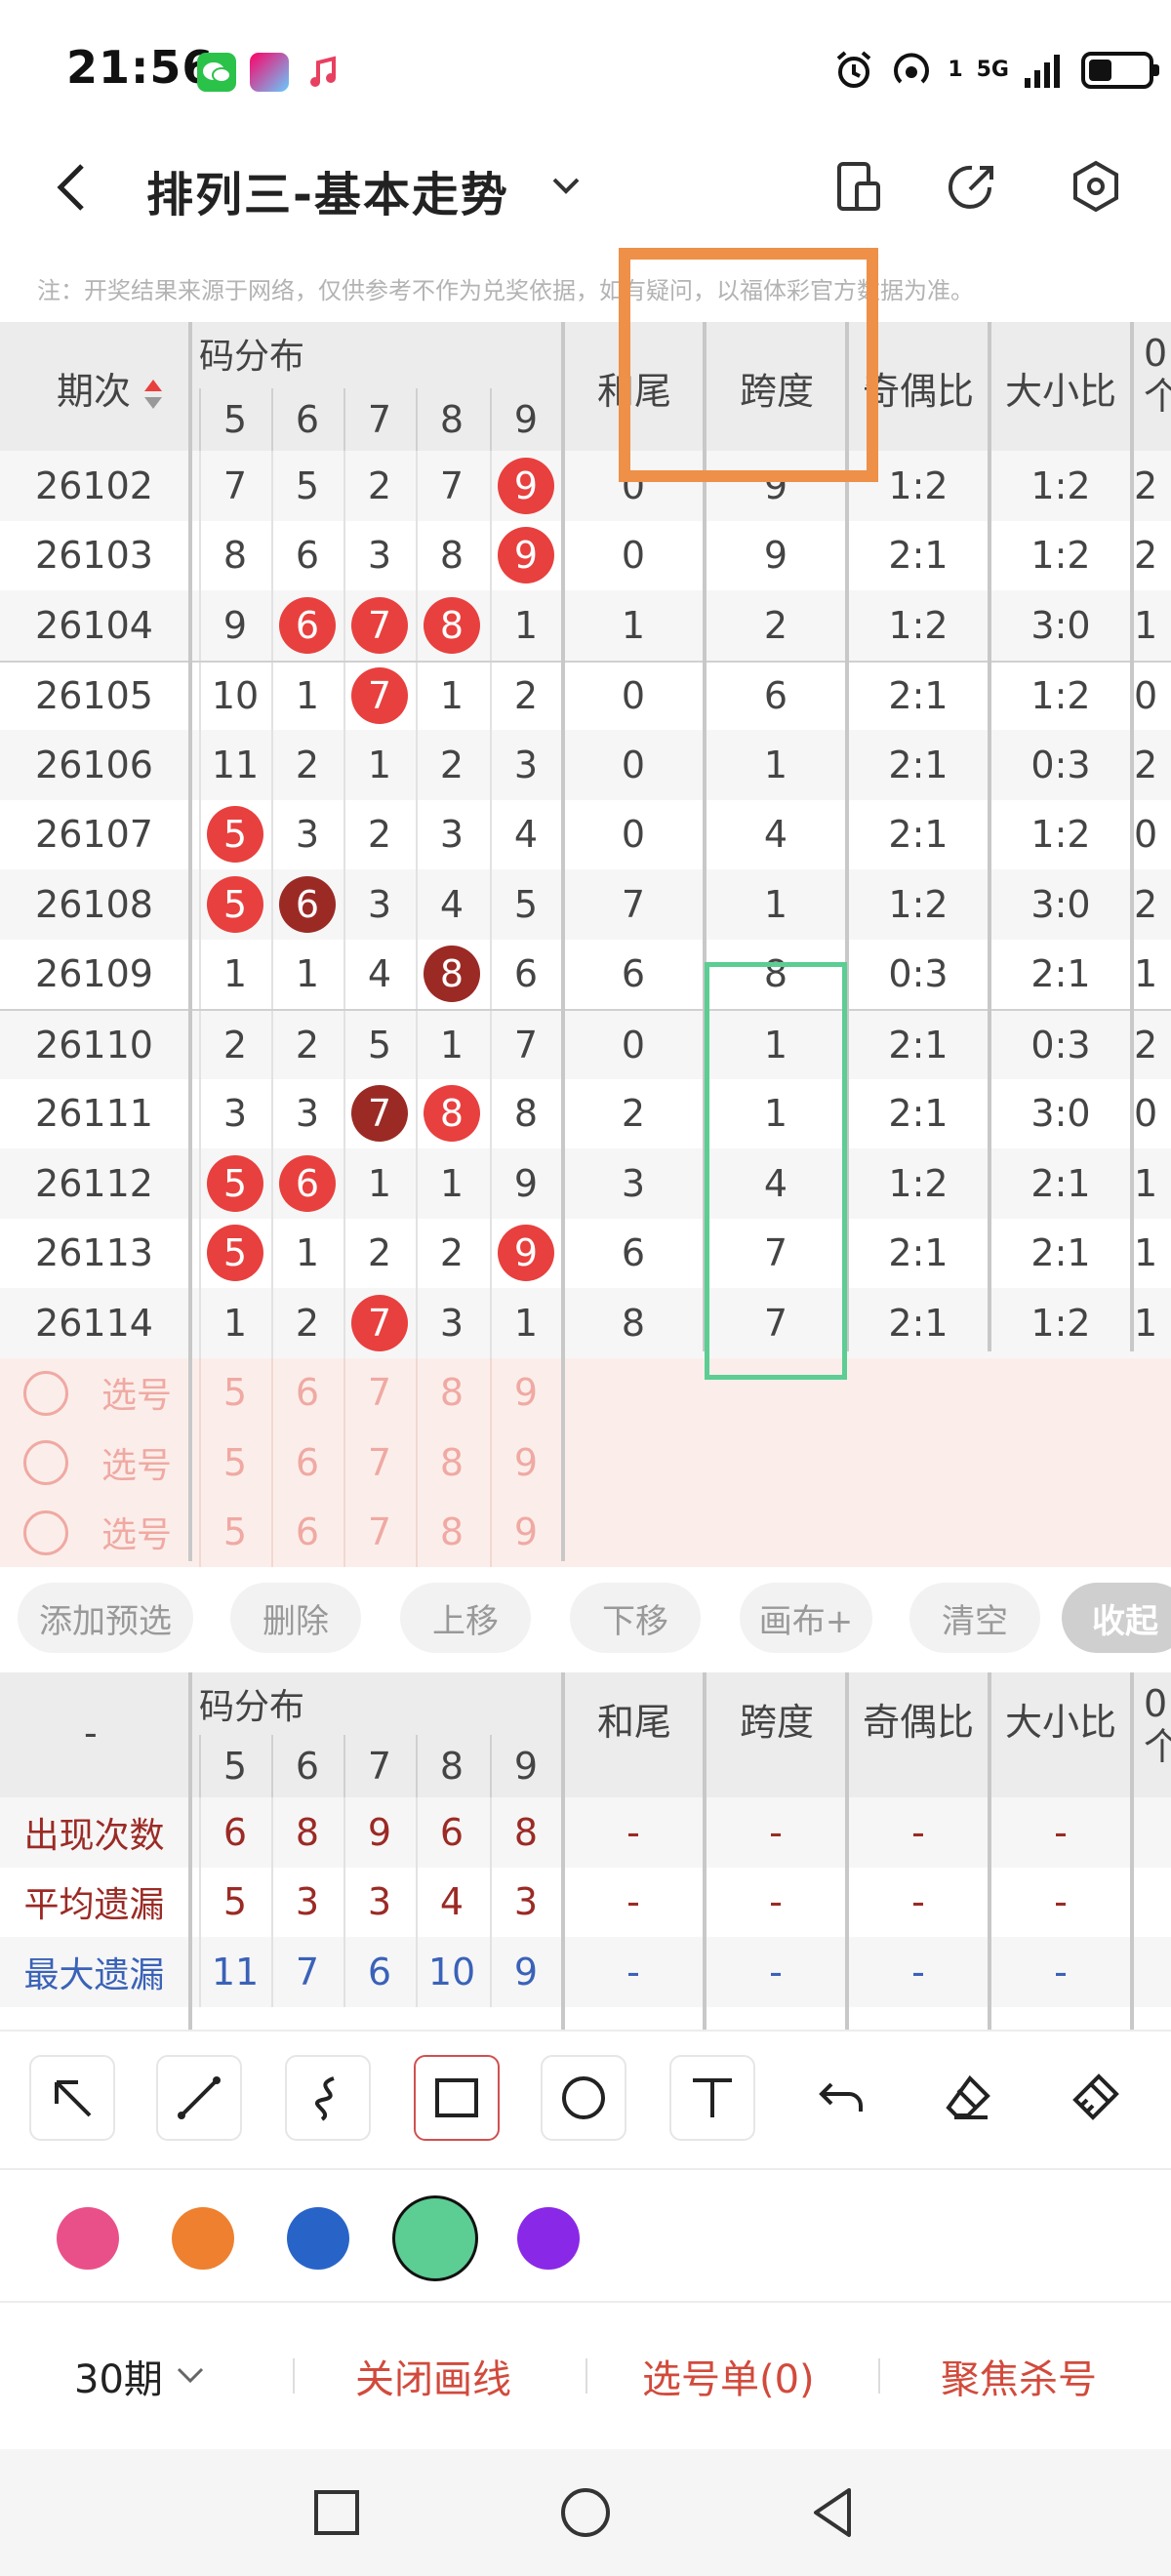 The height and width of the screenshot is (2576, 1171). I want to click on period-header: 期次, so click(110, 388).